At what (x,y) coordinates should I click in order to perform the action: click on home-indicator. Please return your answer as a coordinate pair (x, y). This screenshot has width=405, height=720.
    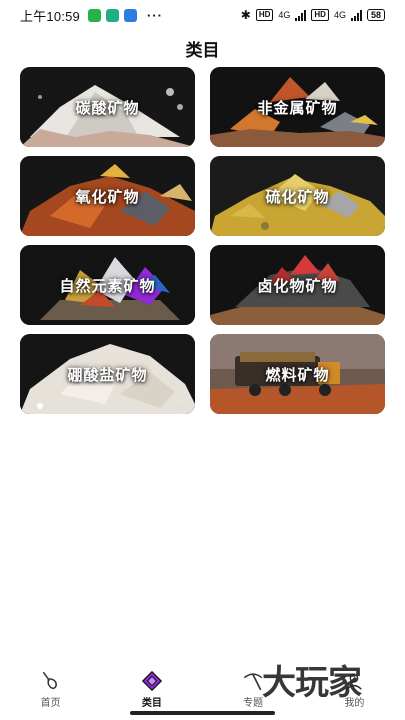
    Looking at the image, I should click on (202, 713).